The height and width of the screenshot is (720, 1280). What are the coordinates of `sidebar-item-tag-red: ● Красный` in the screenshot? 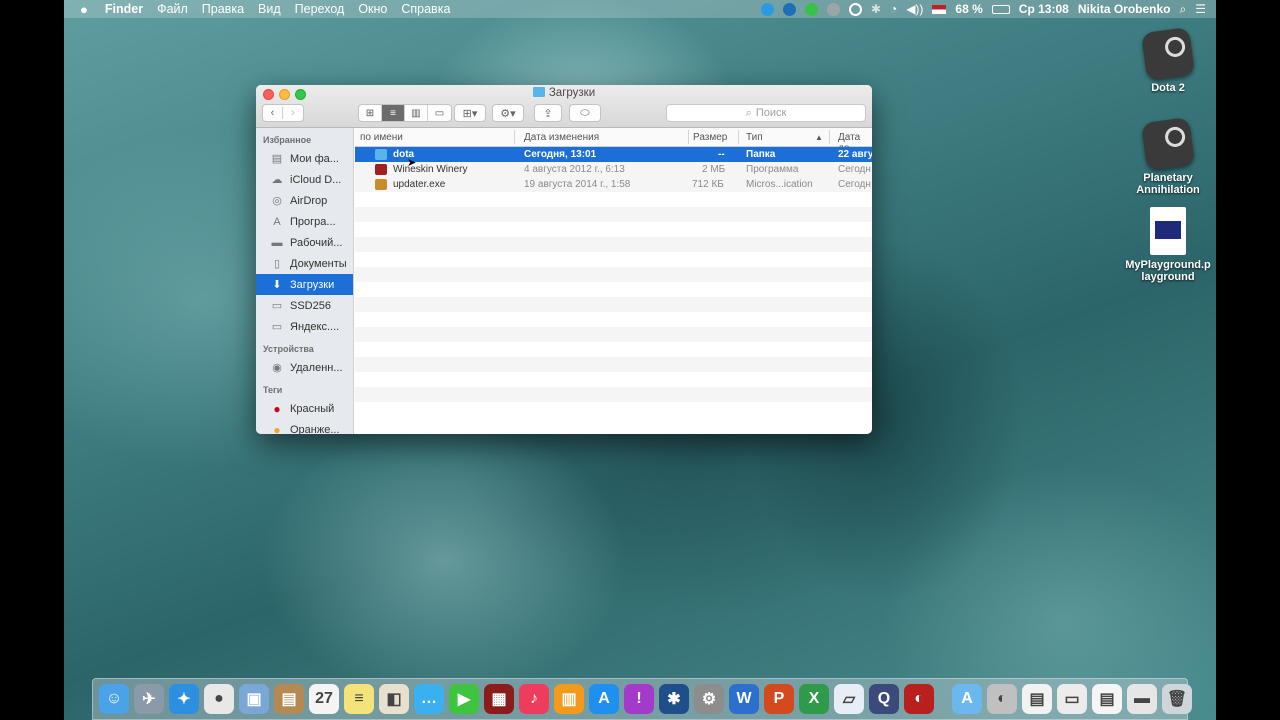 It's located at (304, 408).